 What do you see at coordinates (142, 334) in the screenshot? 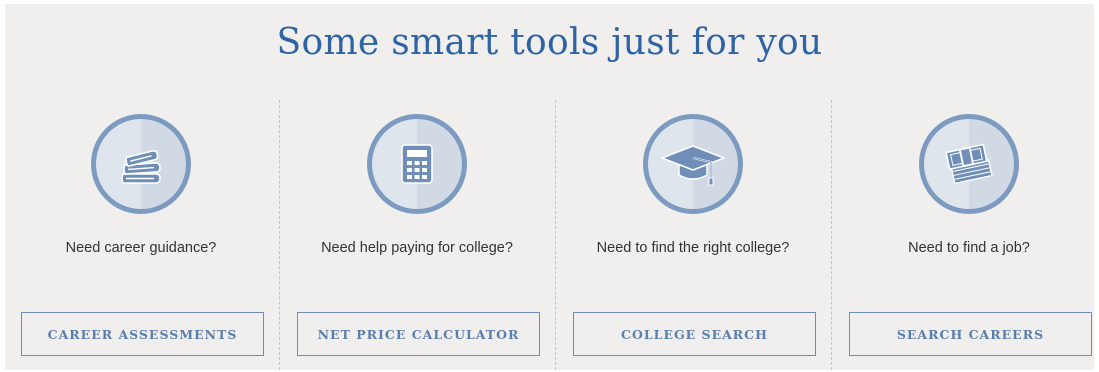
I see `career-assessments-button: CAREER ASSESSMENTS` at bounding box center [142, 334].